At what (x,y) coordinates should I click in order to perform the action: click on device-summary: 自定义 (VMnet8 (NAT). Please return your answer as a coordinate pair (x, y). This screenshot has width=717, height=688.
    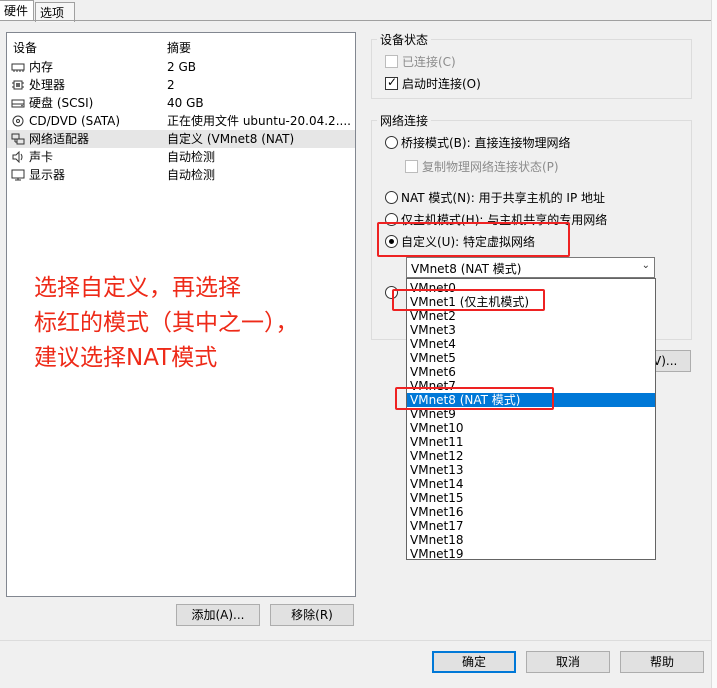
    Looking at the image, I should click on (231, 139).